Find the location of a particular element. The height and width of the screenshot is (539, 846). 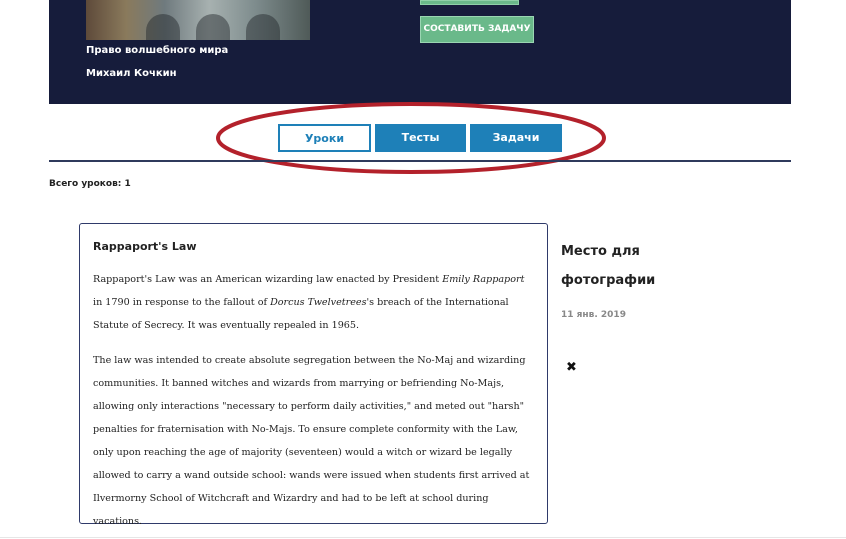

course-cover-image is located at coordinates (198, 20).